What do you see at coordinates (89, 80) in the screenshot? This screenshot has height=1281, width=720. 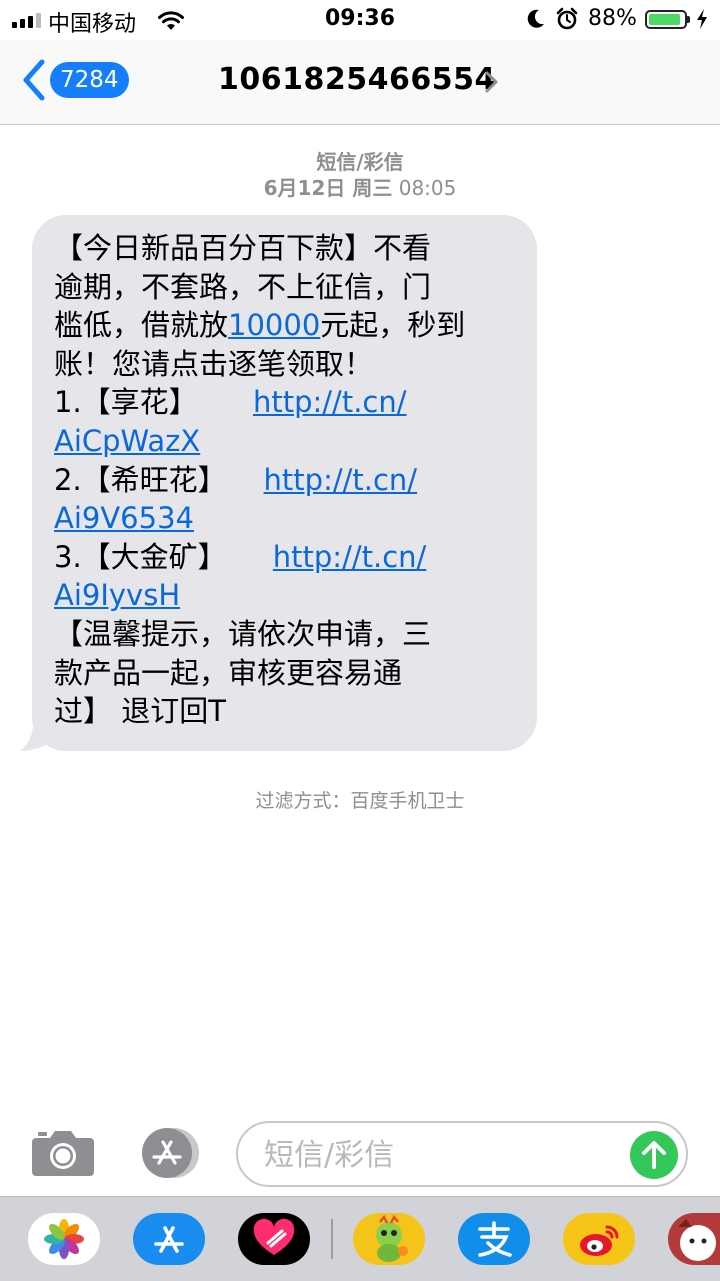 I see `unread-count-badge: 7284` at bounding box center [89, 80].